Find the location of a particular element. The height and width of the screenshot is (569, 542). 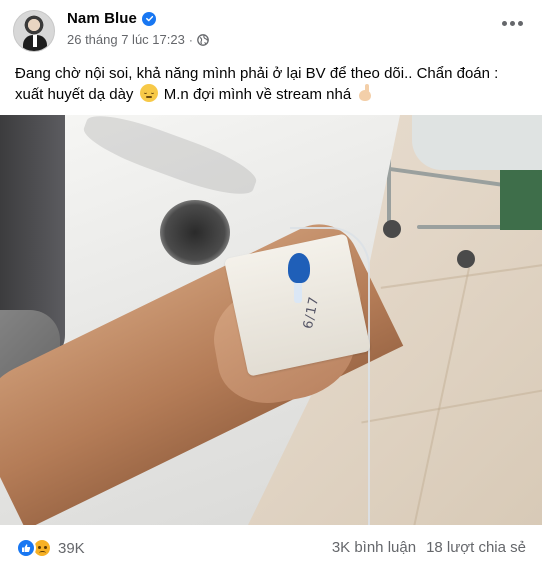

shares-count: 18 lượt chia sẻ is located at coordinates (476, 547).